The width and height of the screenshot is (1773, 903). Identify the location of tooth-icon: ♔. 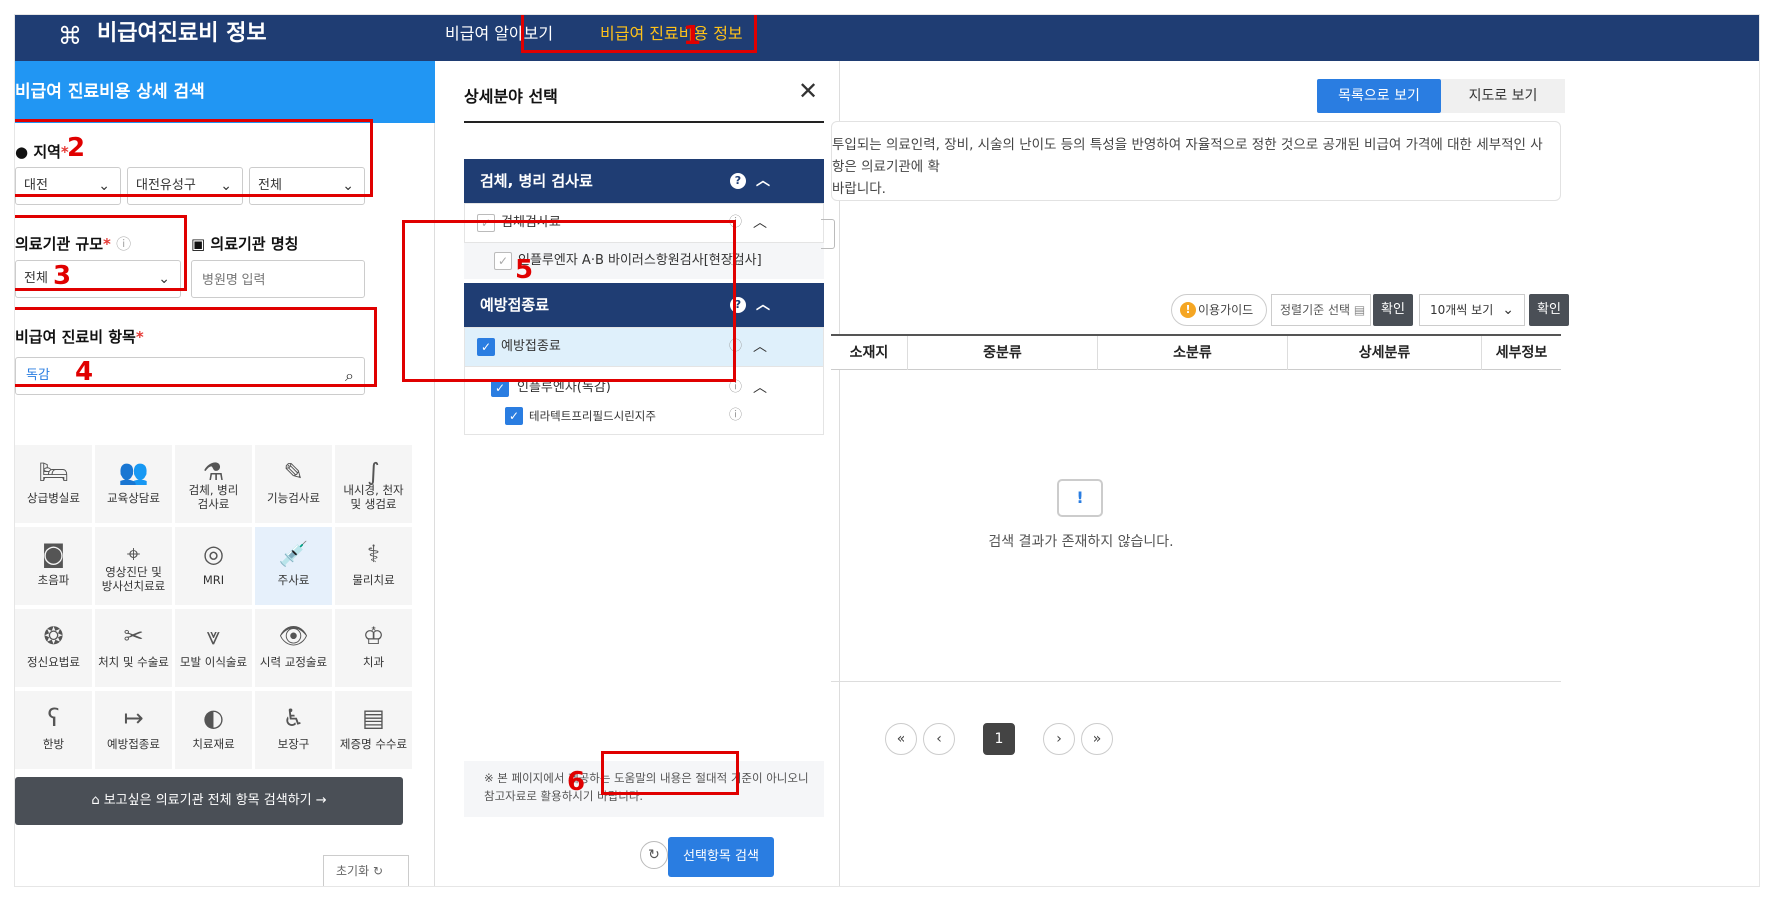
(373, 636).